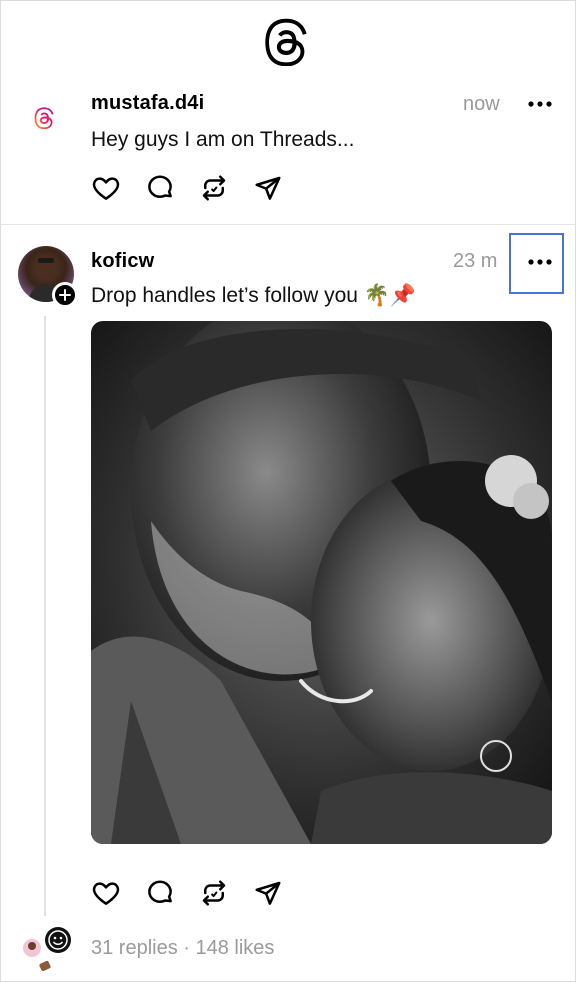 This screenshot has width=576, height=982. I want to click on threads-avatar-icon, so click(45, 118).